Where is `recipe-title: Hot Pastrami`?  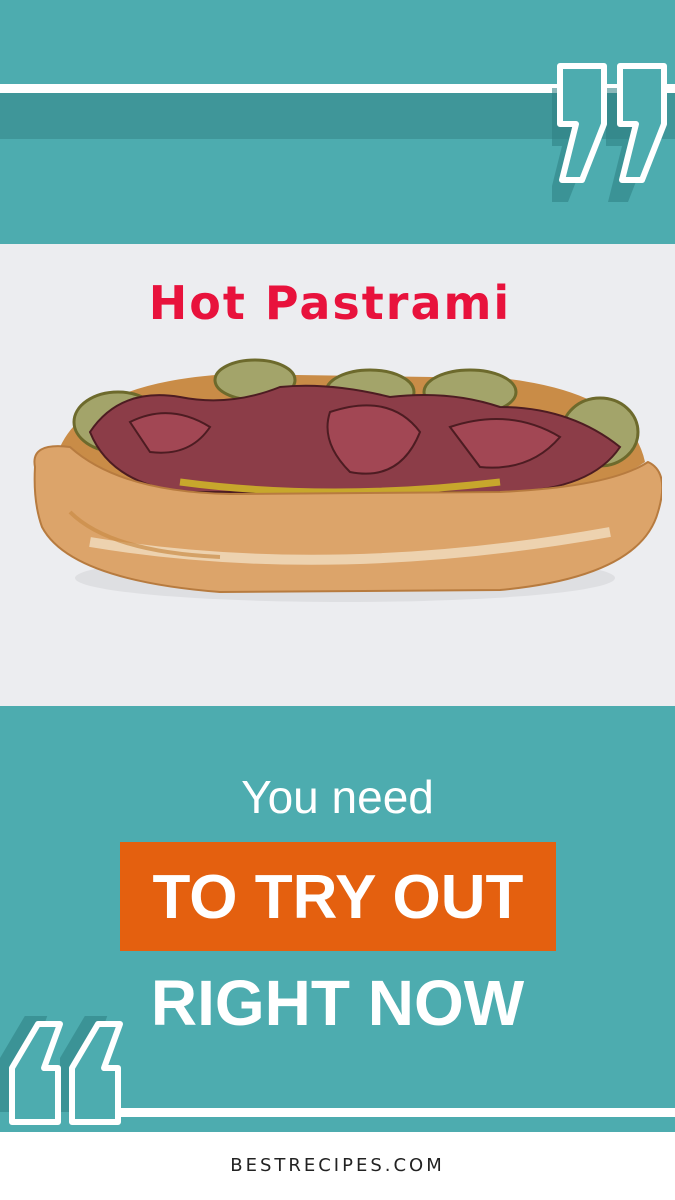 recipe-title: Hot Pastrami is located at coordinates (330, 303).